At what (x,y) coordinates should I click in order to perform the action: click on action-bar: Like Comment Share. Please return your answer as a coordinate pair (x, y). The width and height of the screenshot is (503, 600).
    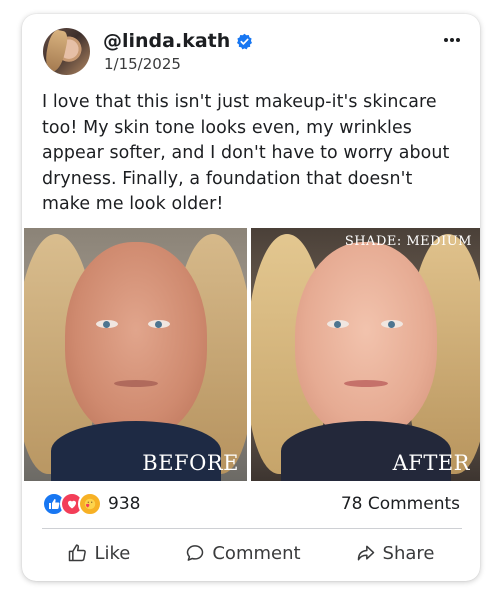
    Looking at the image, I should click on (251, 553).